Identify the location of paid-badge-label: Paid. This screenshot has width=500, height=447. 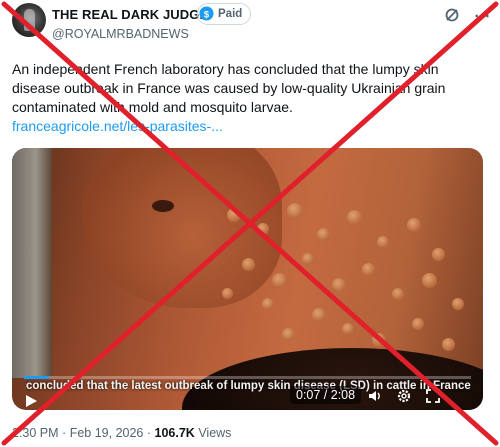
(230, 14).